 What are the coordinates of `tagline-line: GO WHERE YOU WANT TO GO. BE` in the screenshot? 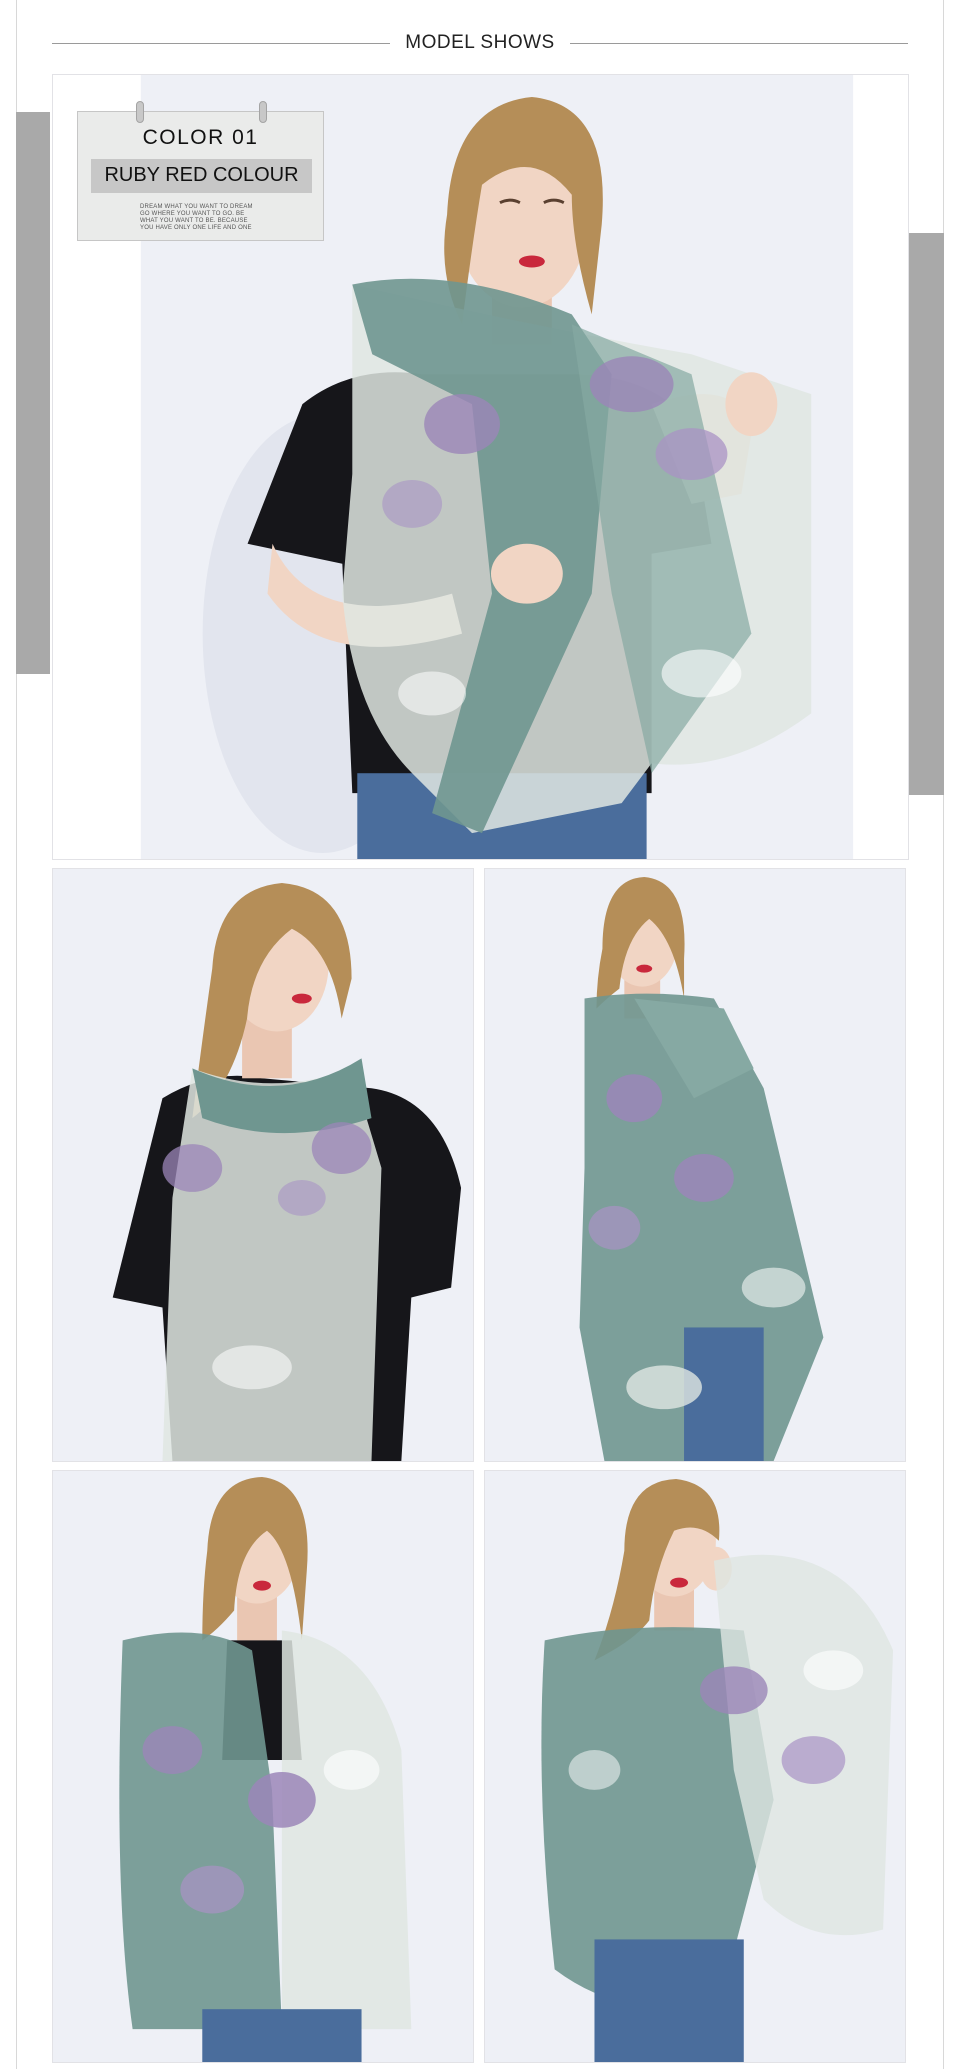 It's located at (192, 214).